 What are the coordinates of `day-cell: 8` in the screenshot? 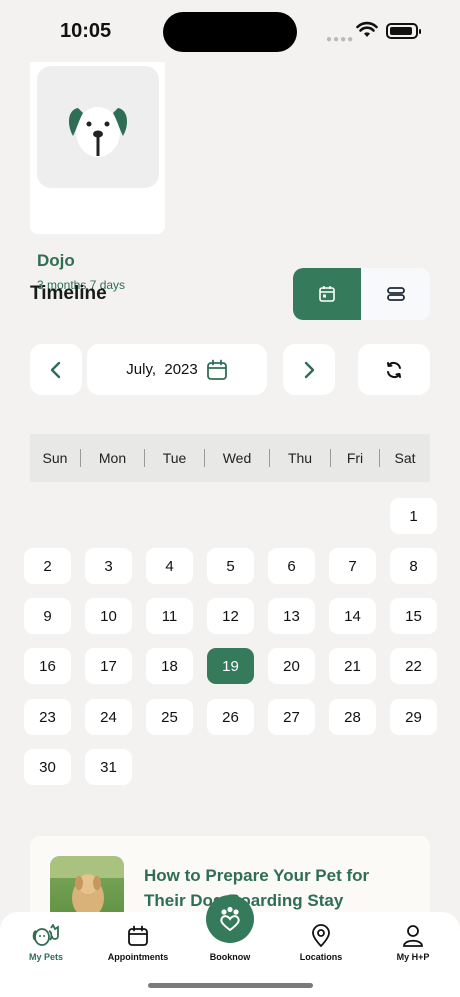 It's located at (413, 566).